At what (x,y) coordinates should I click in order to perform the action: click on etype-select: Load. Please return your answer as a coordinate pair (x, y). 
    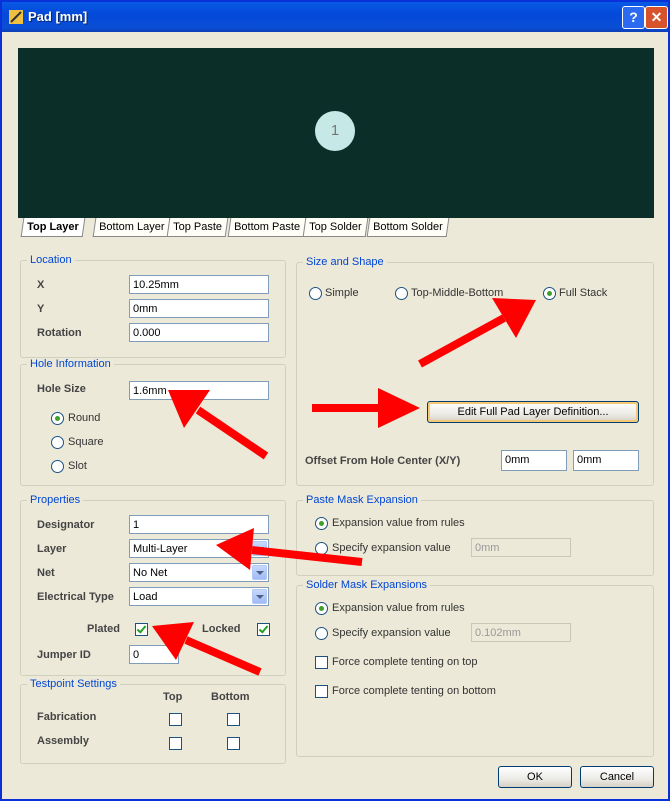
    Looking at the image, I should click on (199, 596).